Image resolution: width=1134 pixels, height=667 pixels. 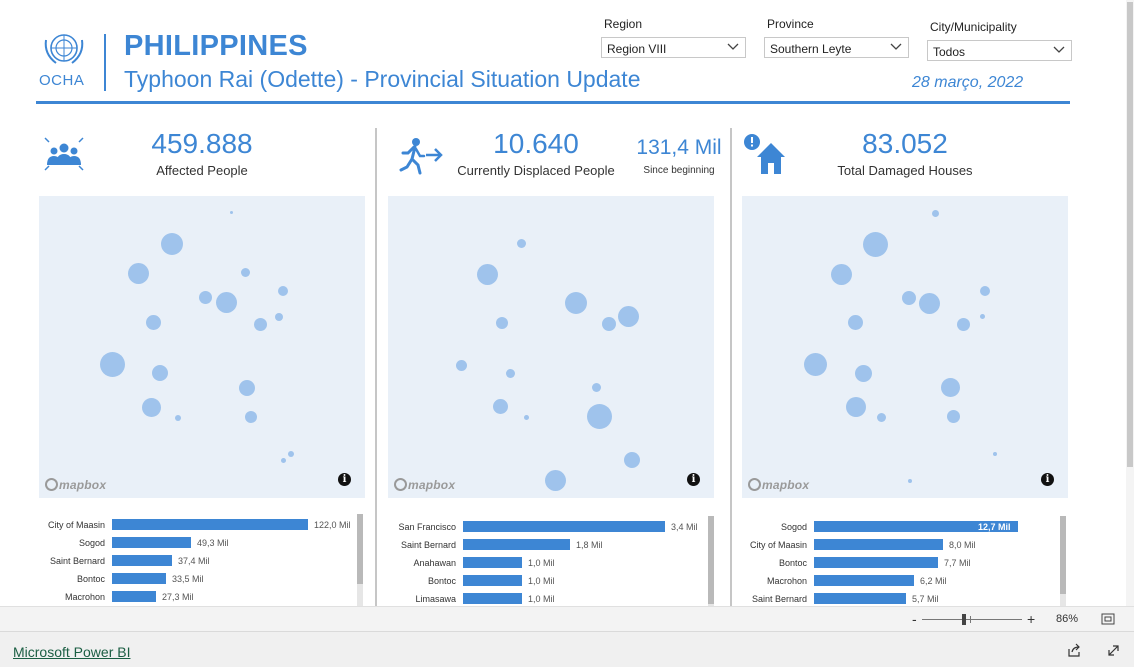 What do you see at coordinates (551, 347) in the screenshot?
I see `displaced-people-map: mapbox i` at bounding box center [551, 347].